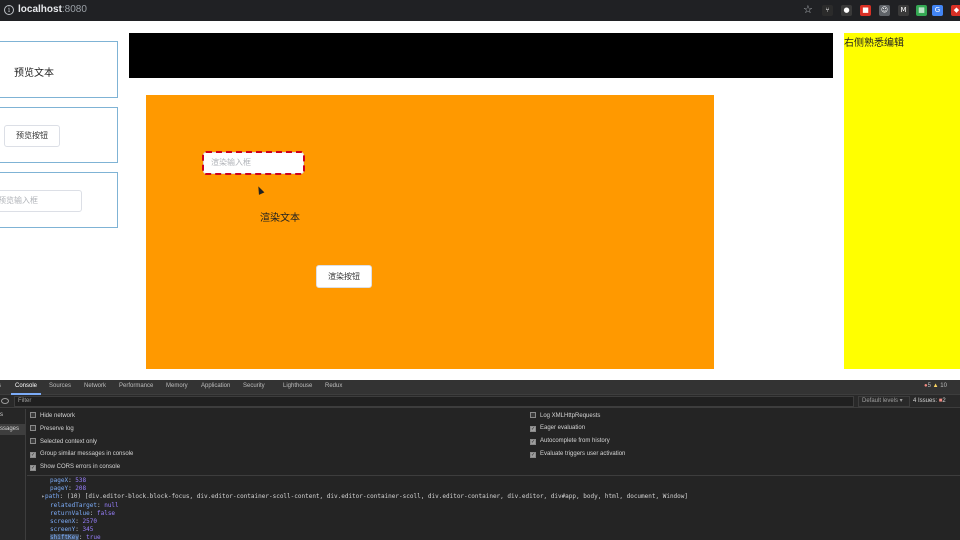 The width and height of the screenshot is (960, 540). I want to click on property-key: pageY, so click(59, 489).